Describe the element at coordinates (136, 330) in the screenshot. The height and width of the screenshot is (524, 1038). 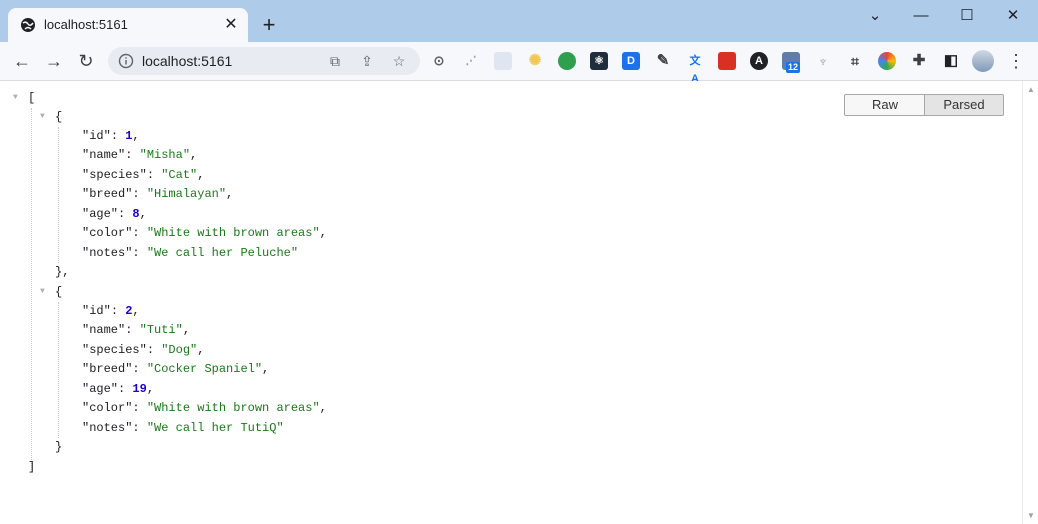
I see `json-line-name: "name": "Tuti",` at that location.